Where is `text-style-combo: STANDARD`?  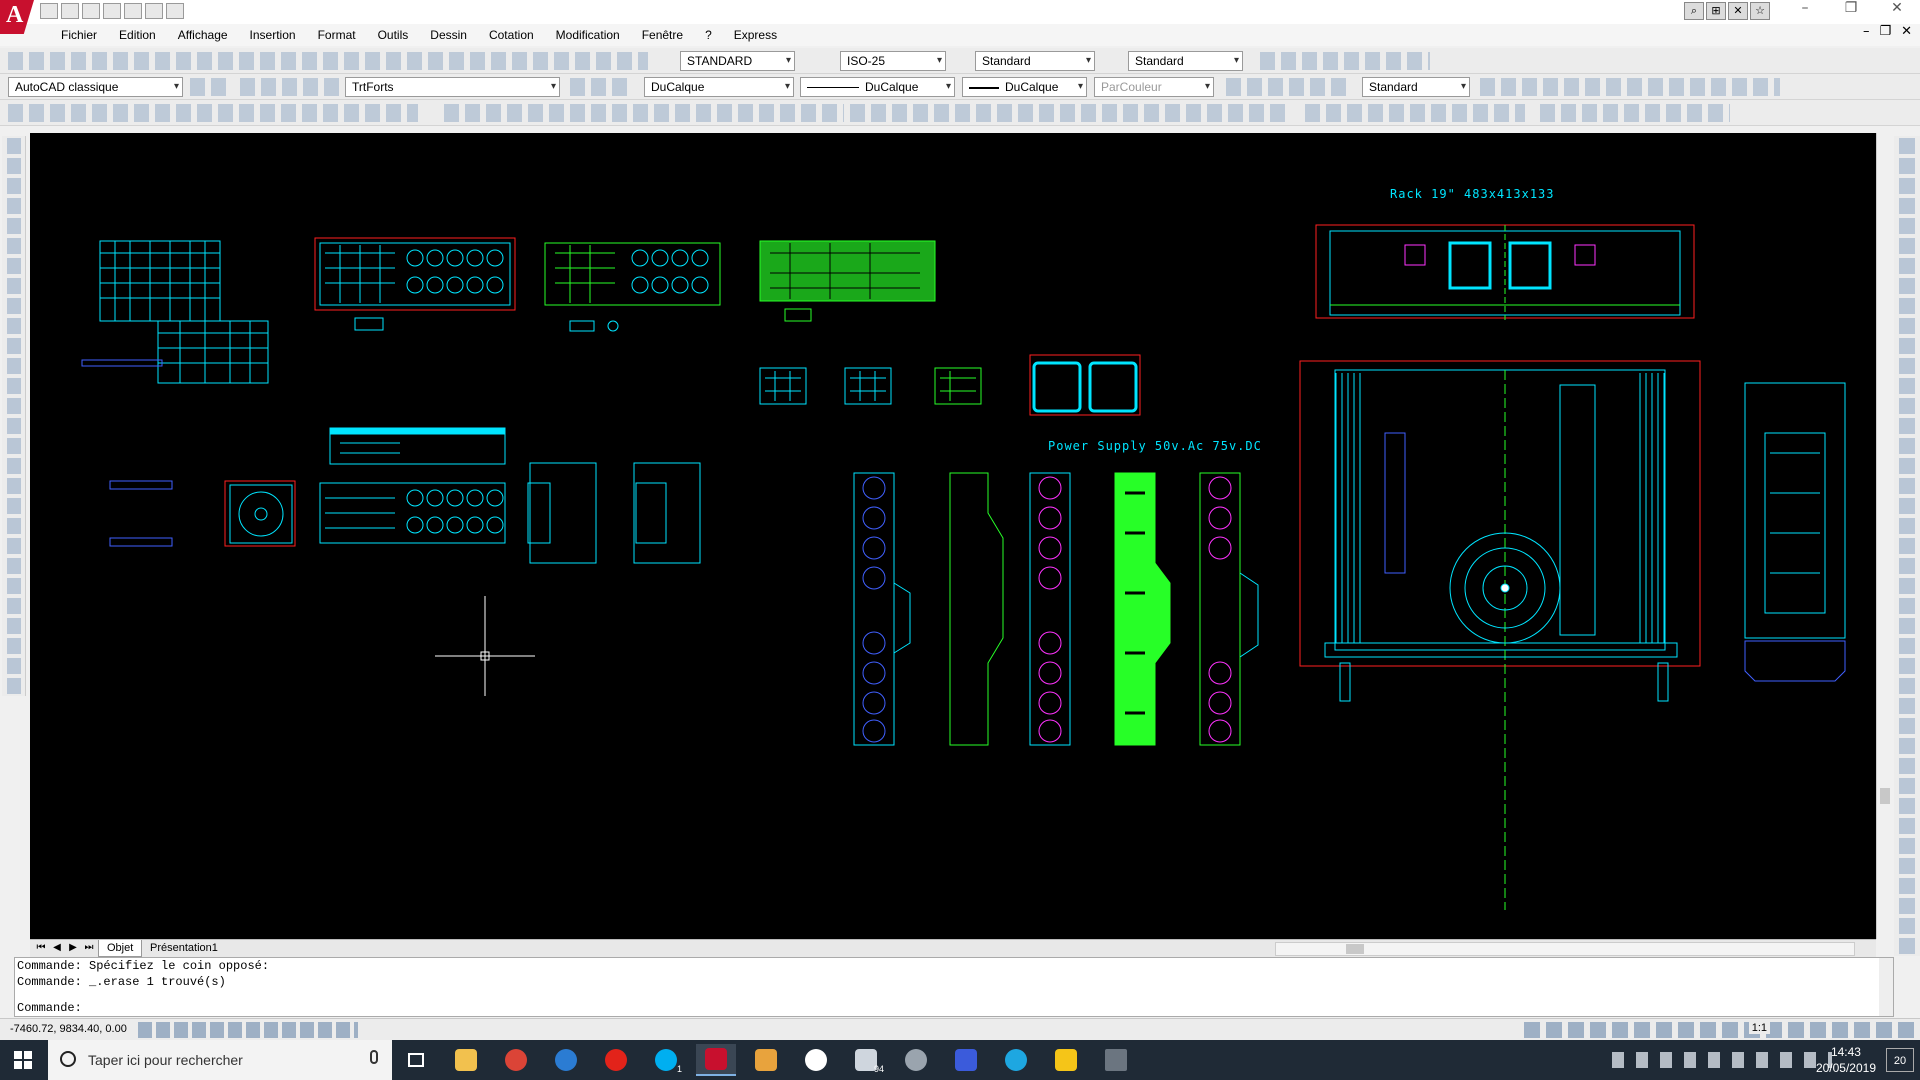 text-style-combo: STANDARD is located at coordinates (737, 61).